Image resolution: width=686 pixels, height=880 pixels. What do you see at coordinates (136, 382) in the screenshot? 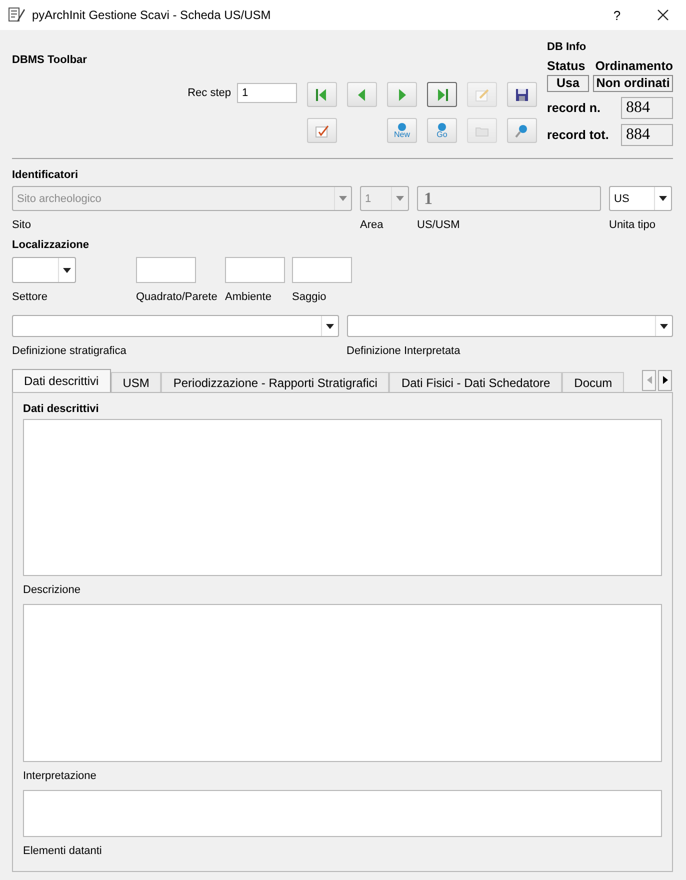
I see `tab: USM` at bounding box center [136, 382].